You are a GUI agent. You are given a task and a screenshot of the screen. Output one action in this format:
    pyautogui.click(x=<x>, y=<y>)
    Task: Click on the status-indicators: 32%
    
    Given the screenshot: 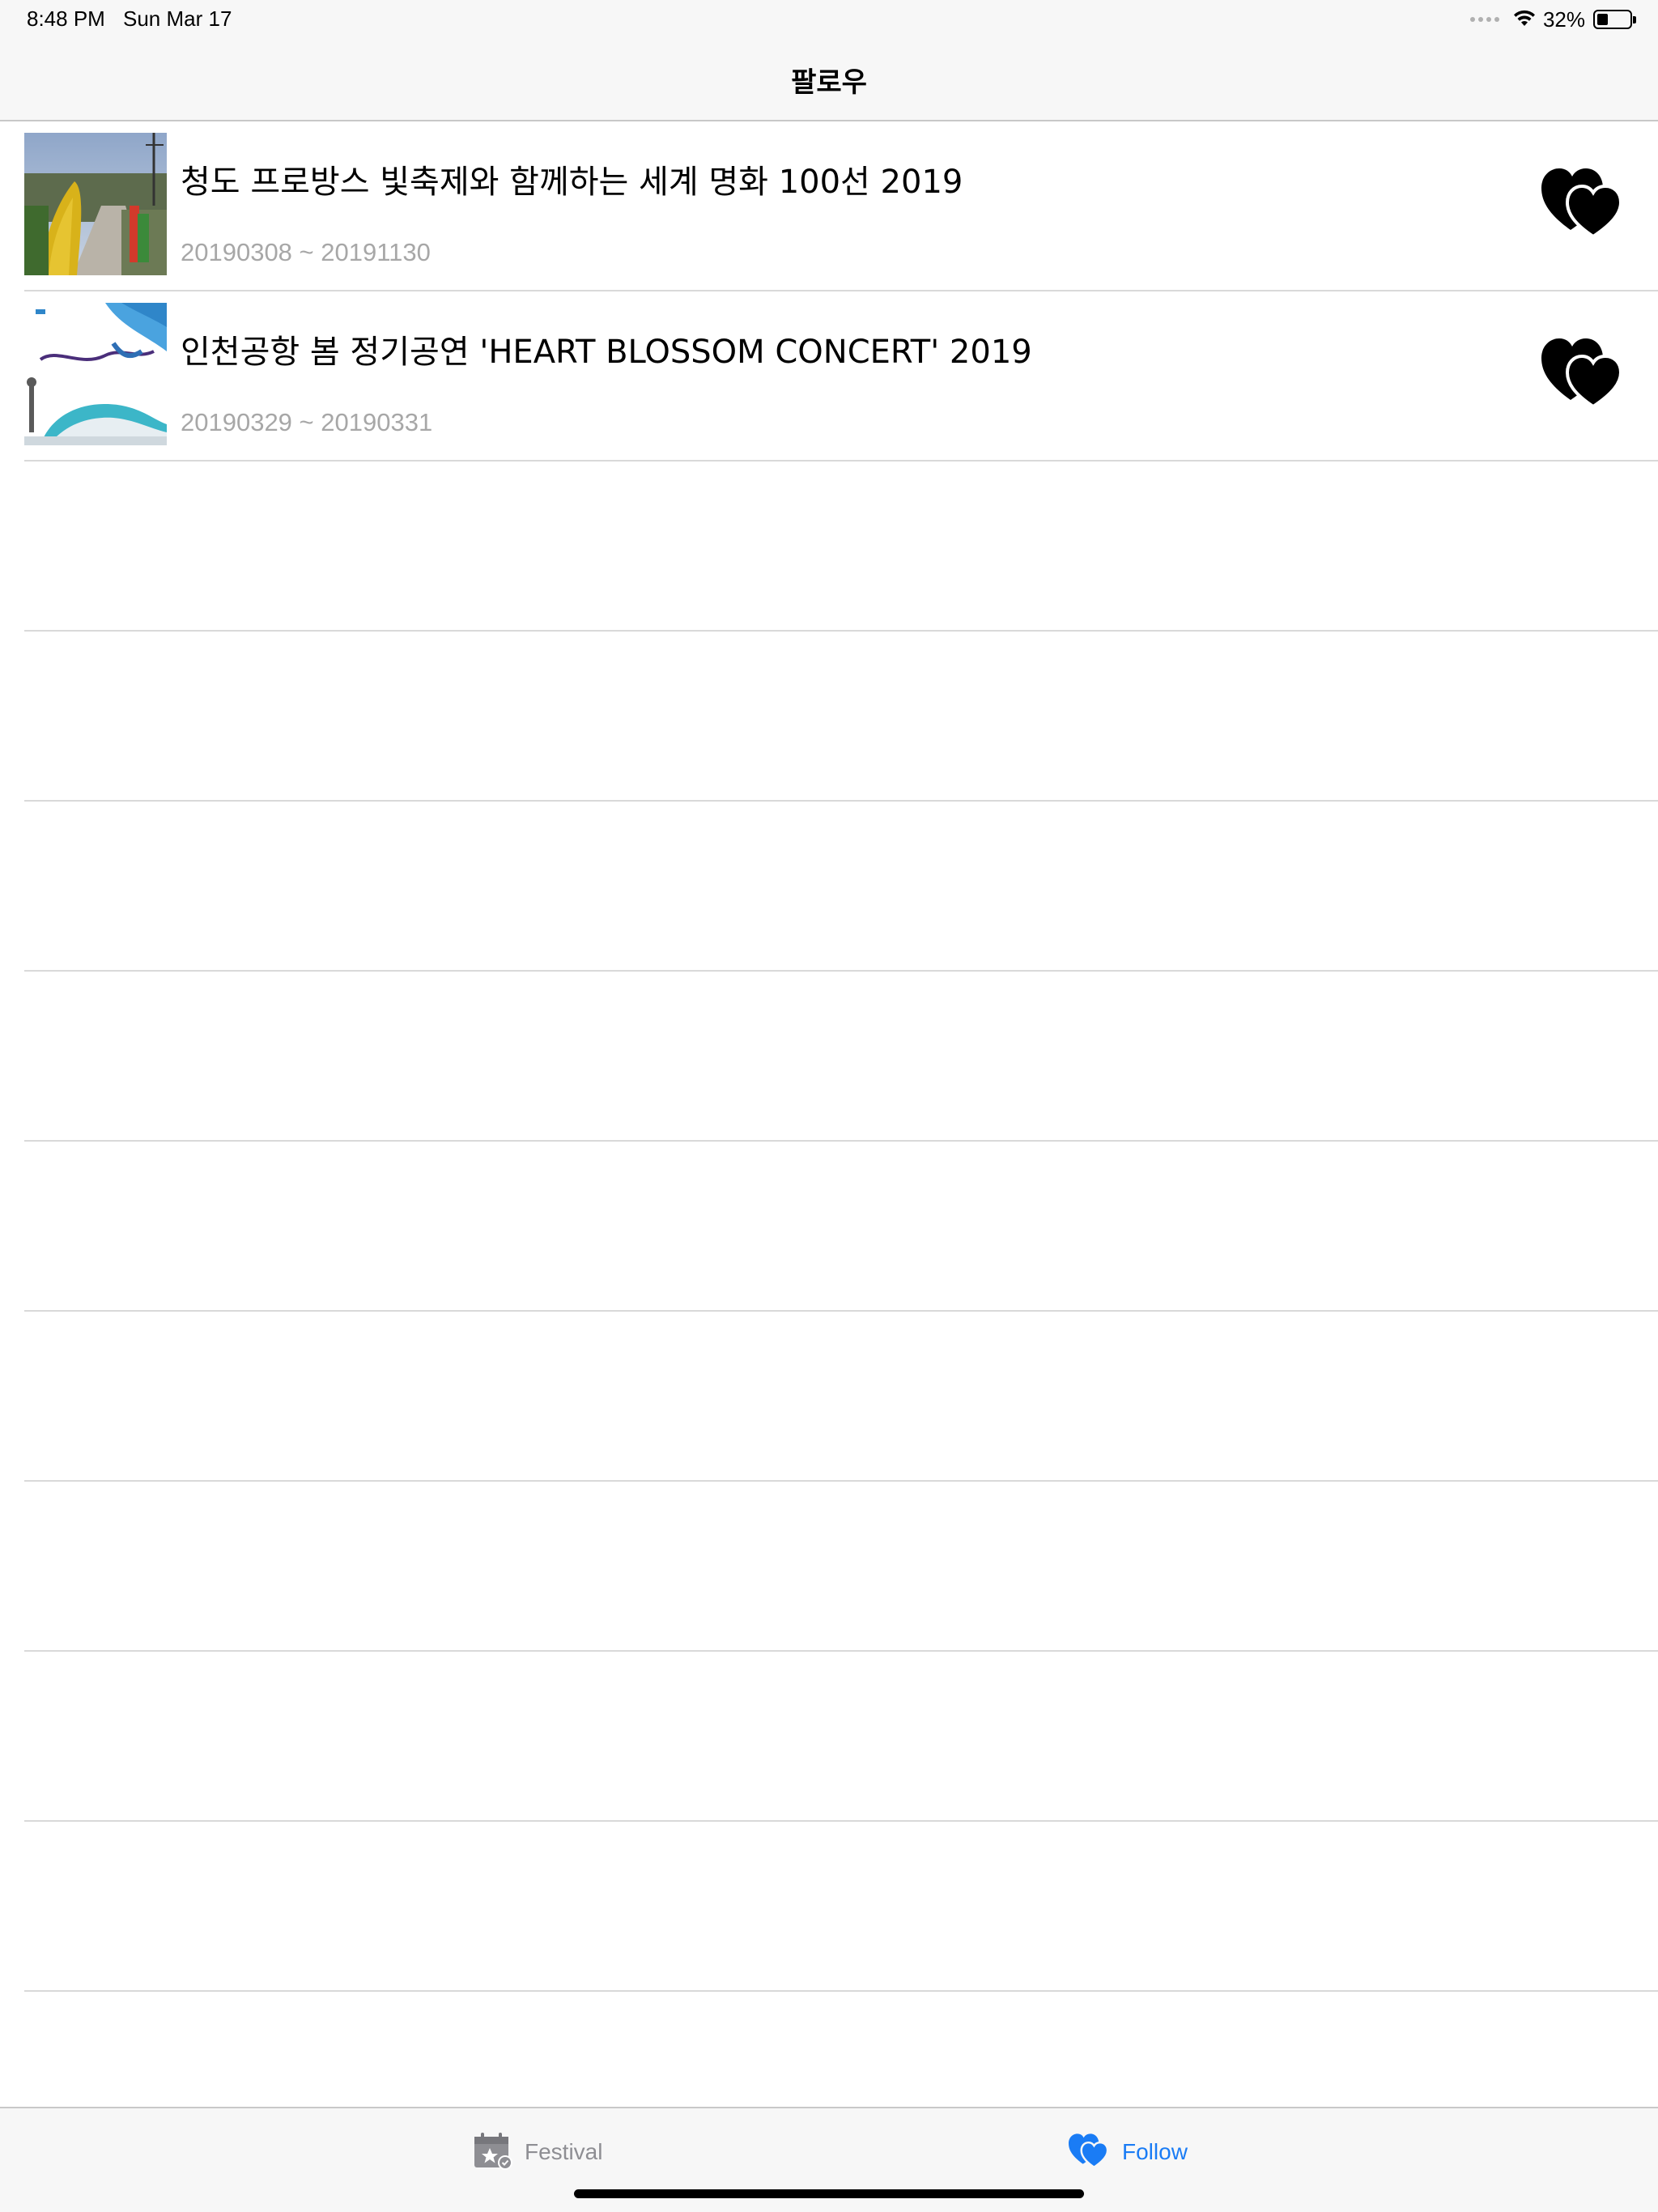 What is the action you would take?
    pyautogui.click(x=1552, y=19)
    